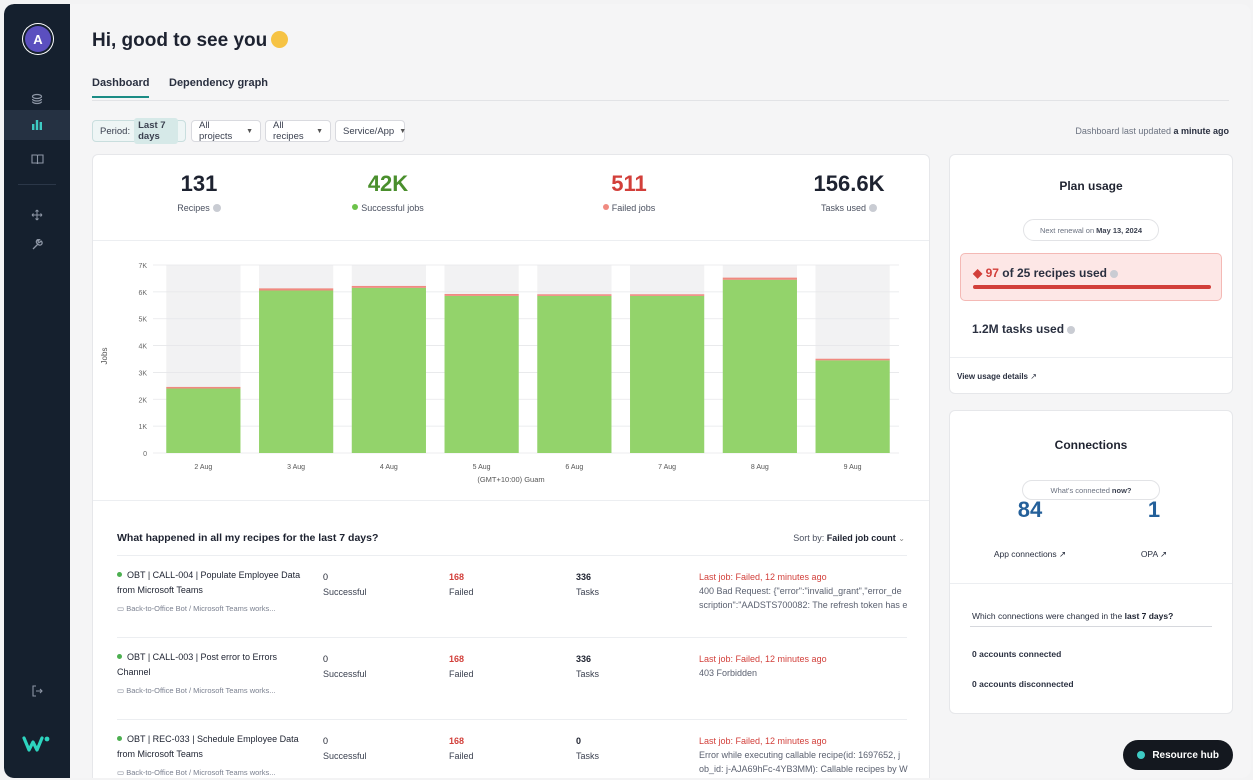  I want to click on opa-count: 1, so click(1154, 510).